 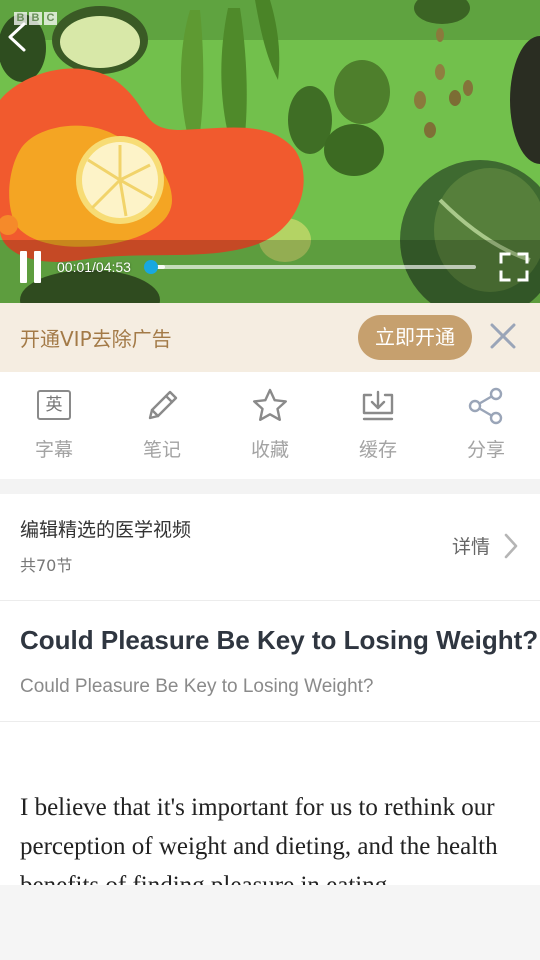 I want to click on subtitle-button: 英 字幕, so click(x=54, y=425).